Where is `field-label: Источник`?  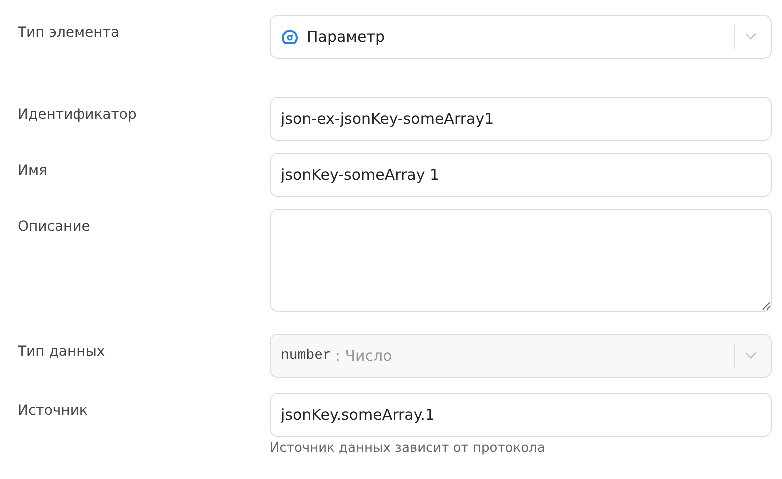 field-label: Источник is located at coordinates (53, 411).